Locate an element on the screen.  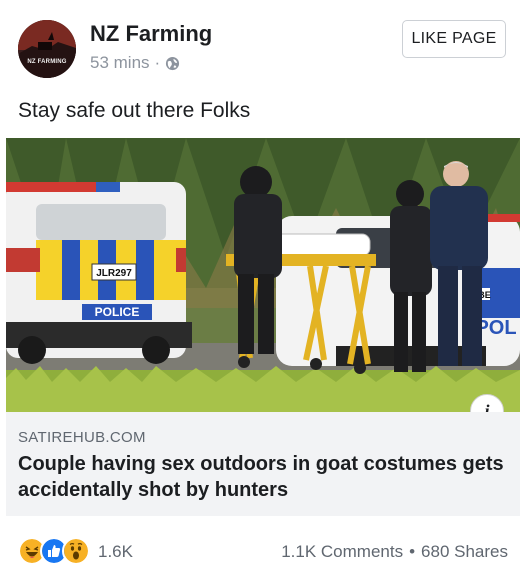
engagement-stats: 1.1K Comments • 680 Shares is located at coordinates (394, 552).